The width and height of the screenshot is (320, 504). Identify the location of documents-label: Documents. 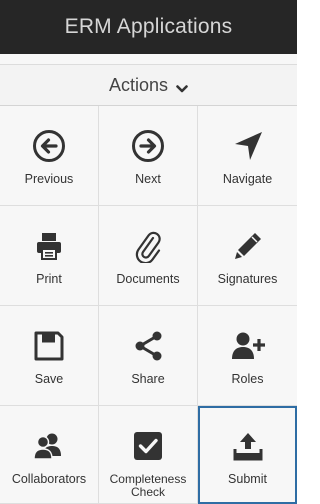
(148, 279).